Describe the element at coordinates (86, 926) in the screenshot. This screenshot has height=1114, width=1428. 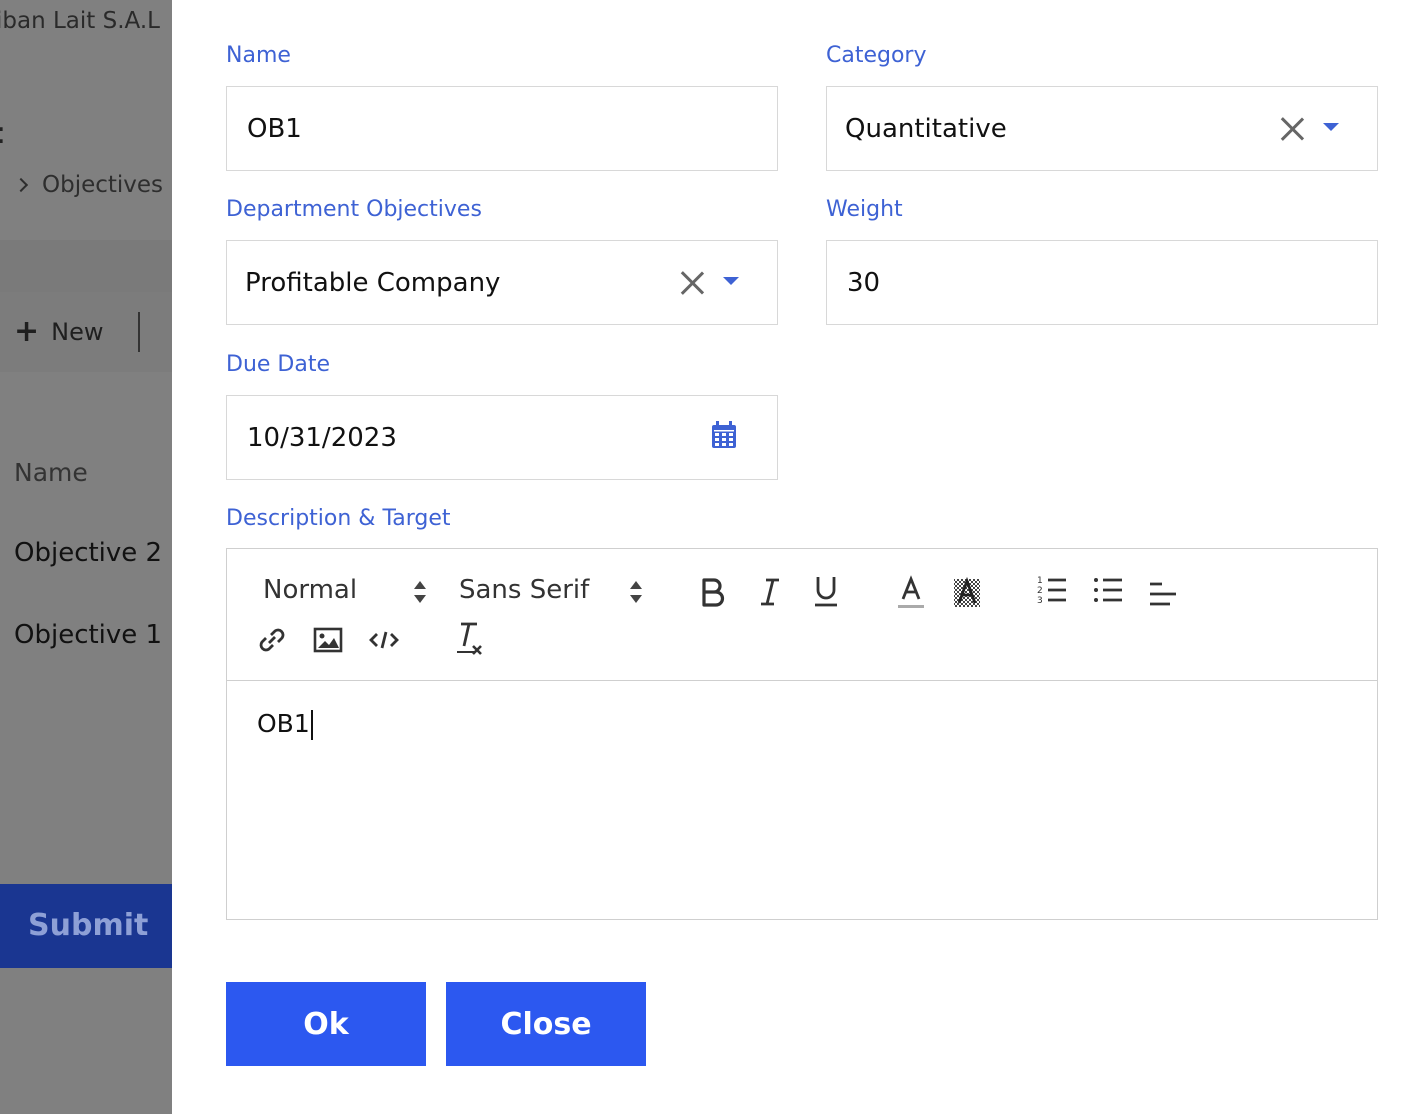
I see `submit-button: Submit` at that location.